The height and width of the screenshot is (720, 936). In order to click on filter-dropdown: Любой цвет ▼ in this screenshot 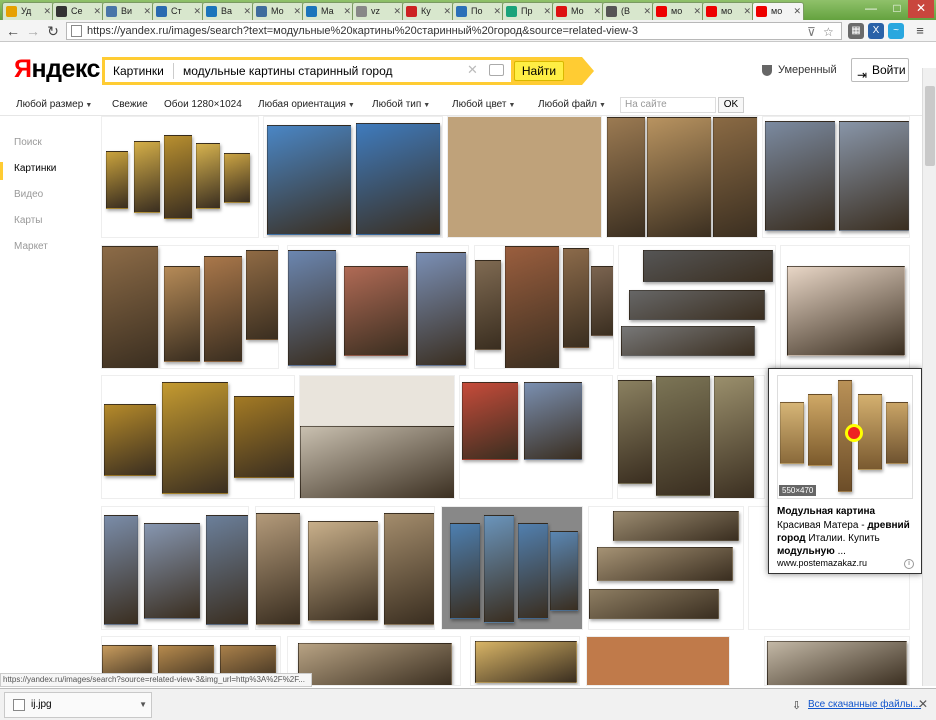, I will do `click(483, 104)`.